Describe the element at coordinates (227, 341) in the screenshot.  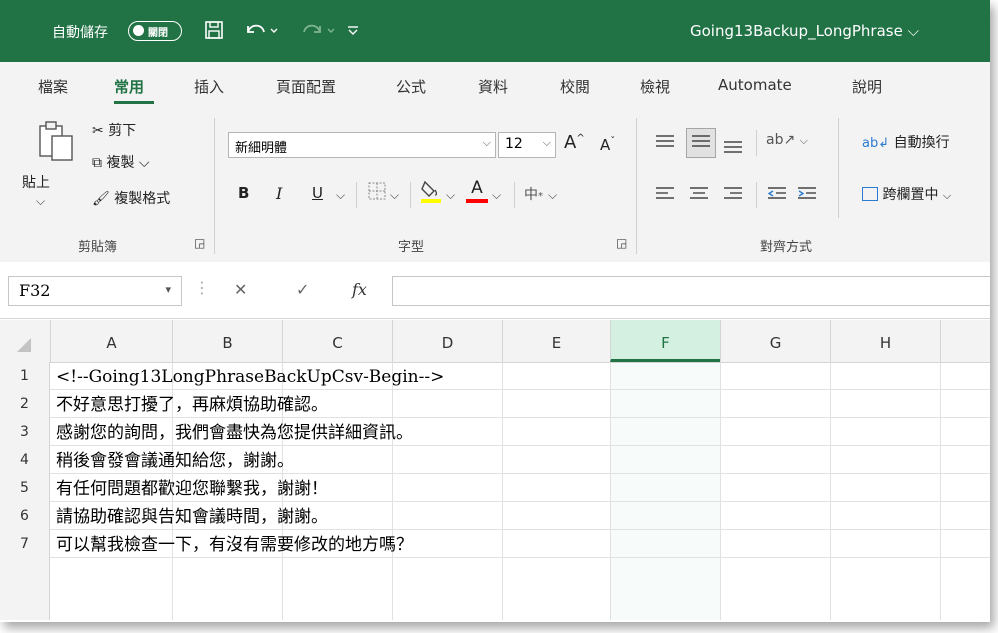
I see `column-header-b: B` at that location.